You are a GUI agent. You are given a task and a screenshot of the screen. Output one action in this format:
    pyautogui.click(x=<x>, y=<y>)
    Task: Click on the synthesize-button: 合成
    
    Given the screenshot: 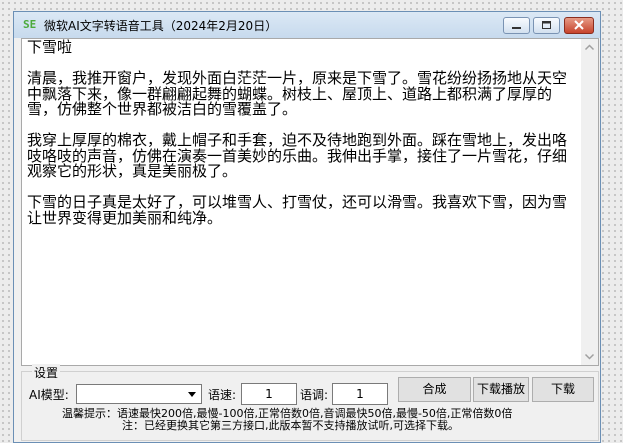 What is the action you would take?
    pyautogui.click(x=434, y=389)
    